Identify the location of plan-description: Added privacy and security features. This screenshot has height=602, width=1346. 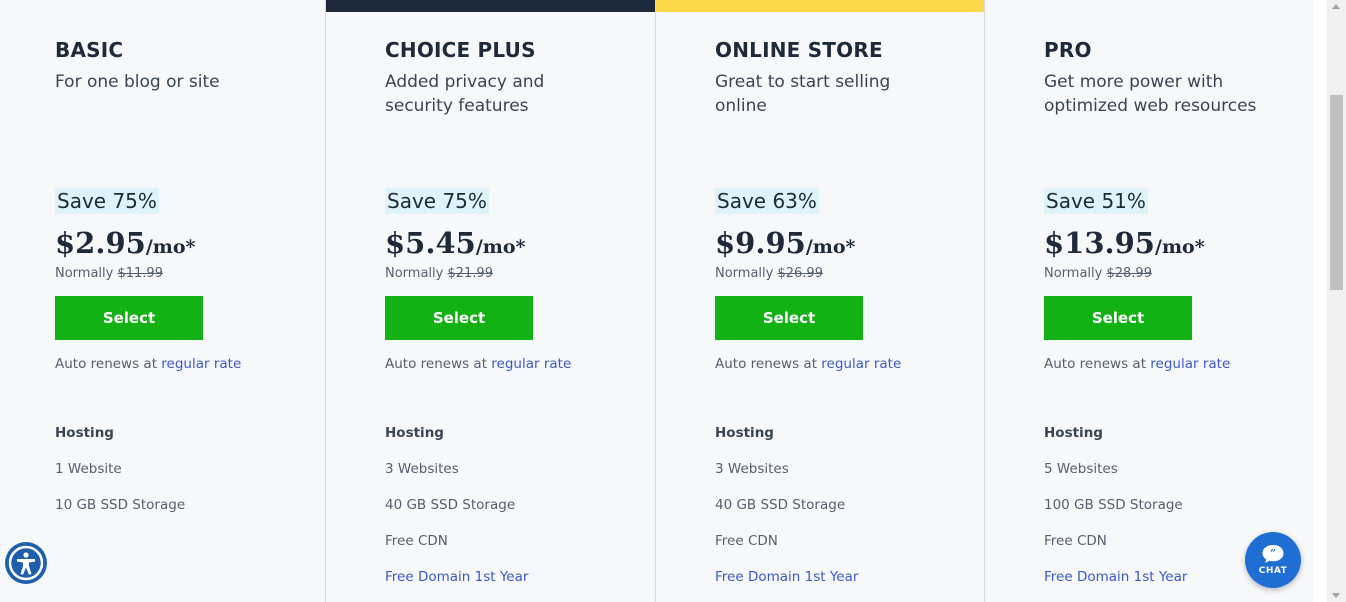
(465, 94).